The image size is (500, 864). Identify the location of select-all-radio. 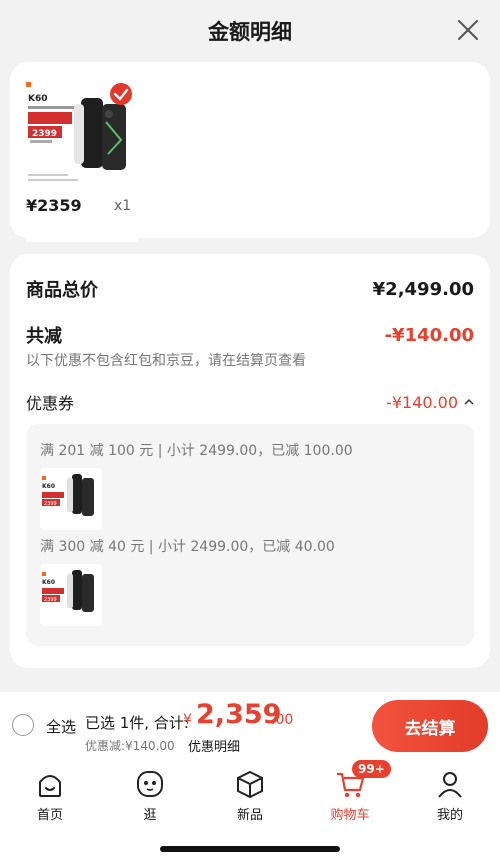
(23, 725).